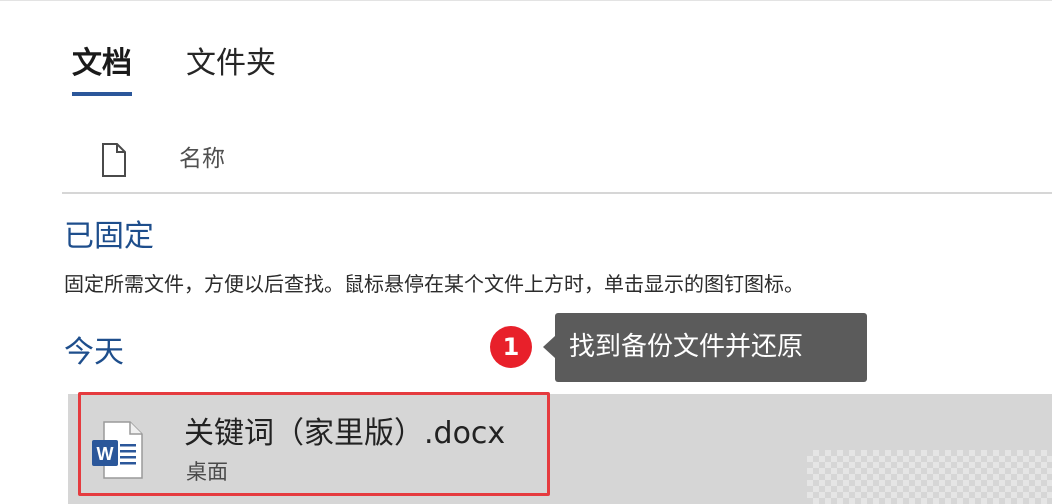 The width and height of the screenshot is (1052, 504). What do you see at coordinates (549, 347) in the screenshot?
I see `callout-pointer` at bounding box center [549, 347].